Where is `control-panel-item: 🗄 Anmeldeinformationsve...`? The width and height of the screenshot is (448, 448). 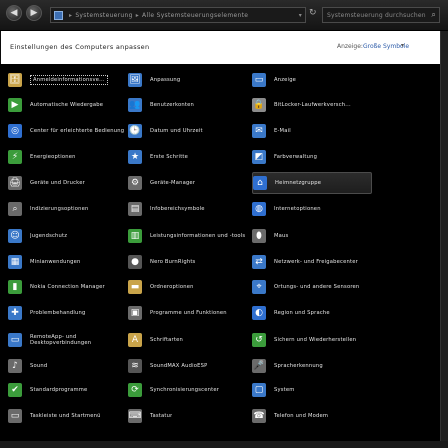 control-panel-item: 🗄 Anmeldeinformationsve... is located at coordinates (68, 80).